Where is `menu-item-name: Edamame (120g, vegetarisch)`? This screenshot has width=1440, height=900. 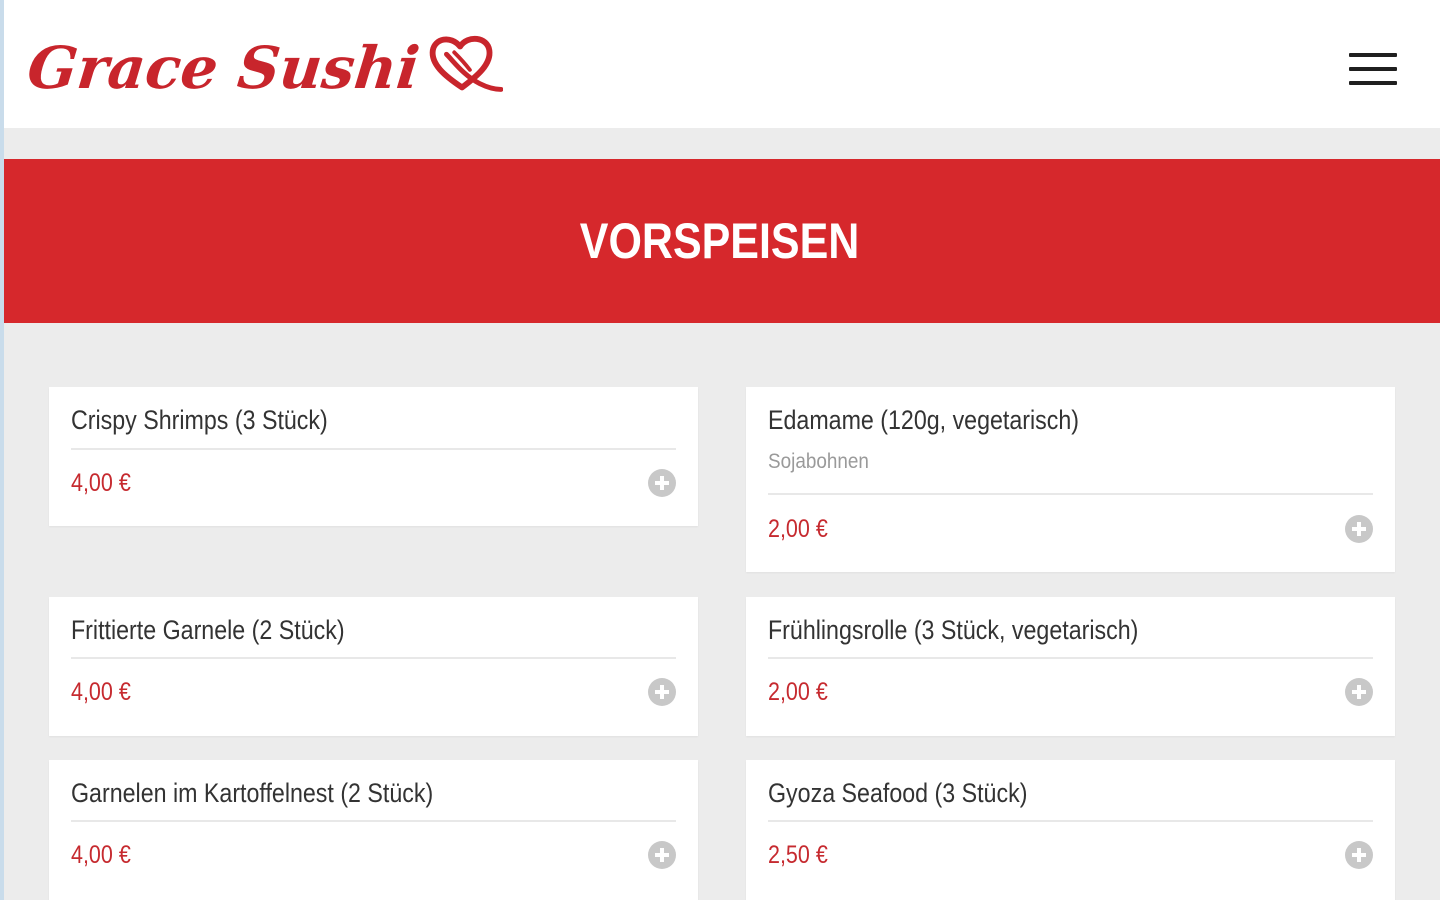
menu-item-name: Edamame (120g, vegetarisch) is located at coordinates (924, 420).